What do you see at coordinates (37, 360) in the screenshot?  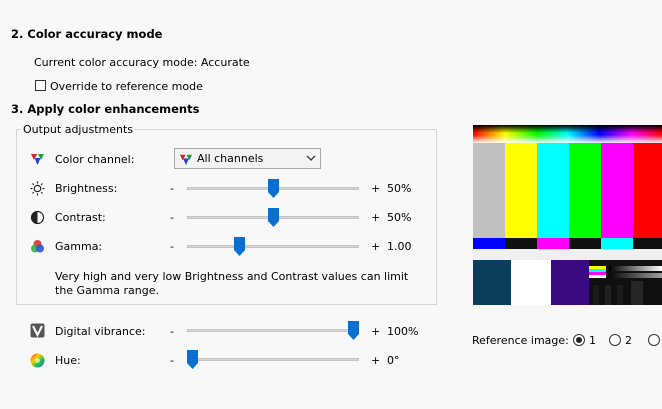 I see `hue-icon` at bounding box center [37, 360].